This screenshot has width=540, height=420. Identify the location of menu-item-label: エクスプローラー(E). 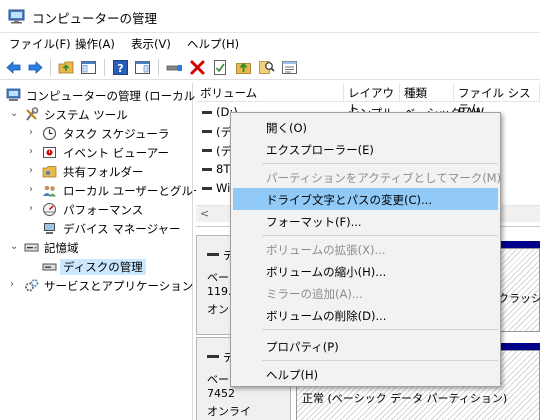
(320, 150).